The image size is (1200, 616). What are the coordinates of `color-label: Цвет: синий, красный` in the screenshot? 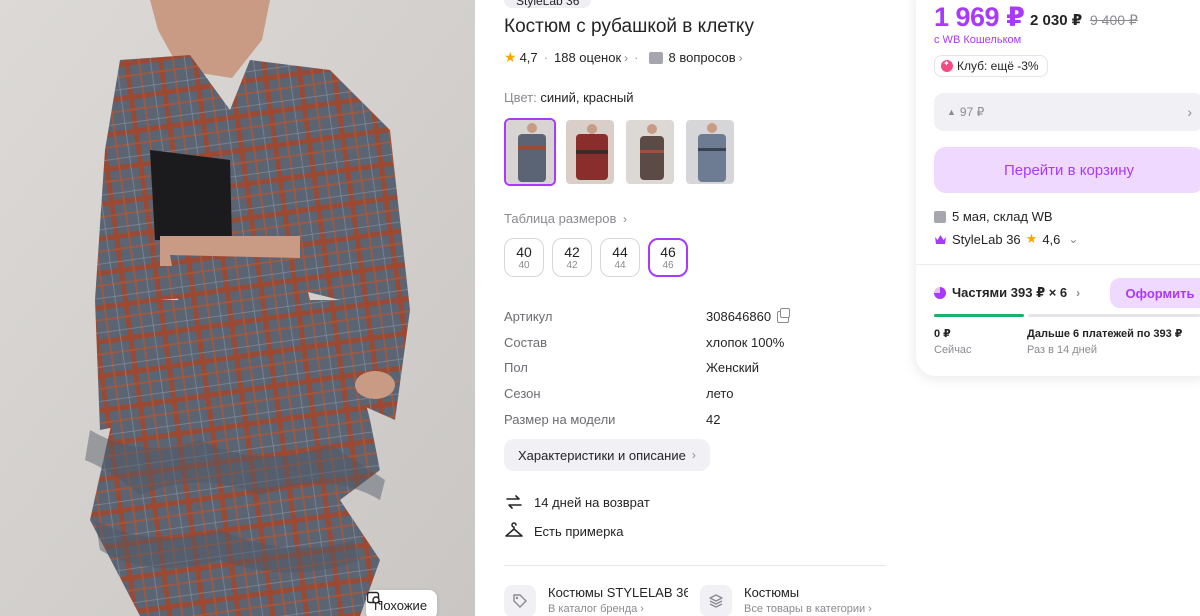 It's located at (569, 97).